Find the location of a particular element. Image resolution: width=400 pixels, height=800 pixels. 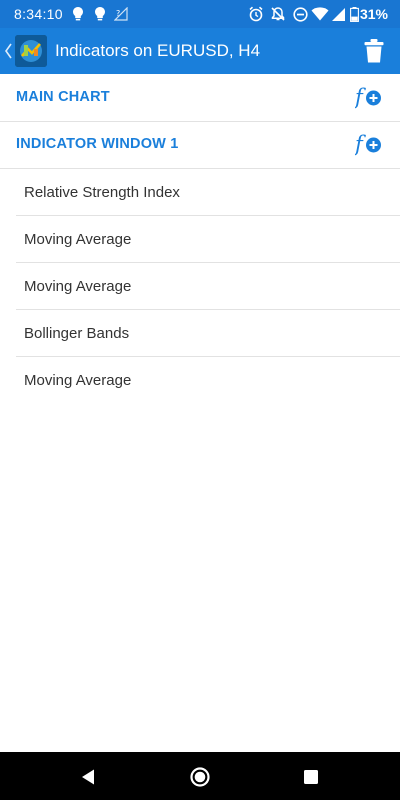

section-main-chart: MAIN CHART f is located at coordinates (200, 98).